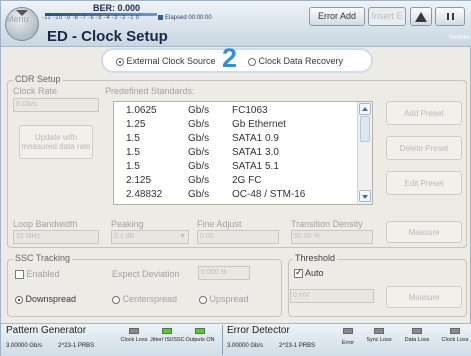  Describe the element at coordinates (76, 346) in the screenshot. I see `pg-pattern: 2^23-1 PRBS` at that location.